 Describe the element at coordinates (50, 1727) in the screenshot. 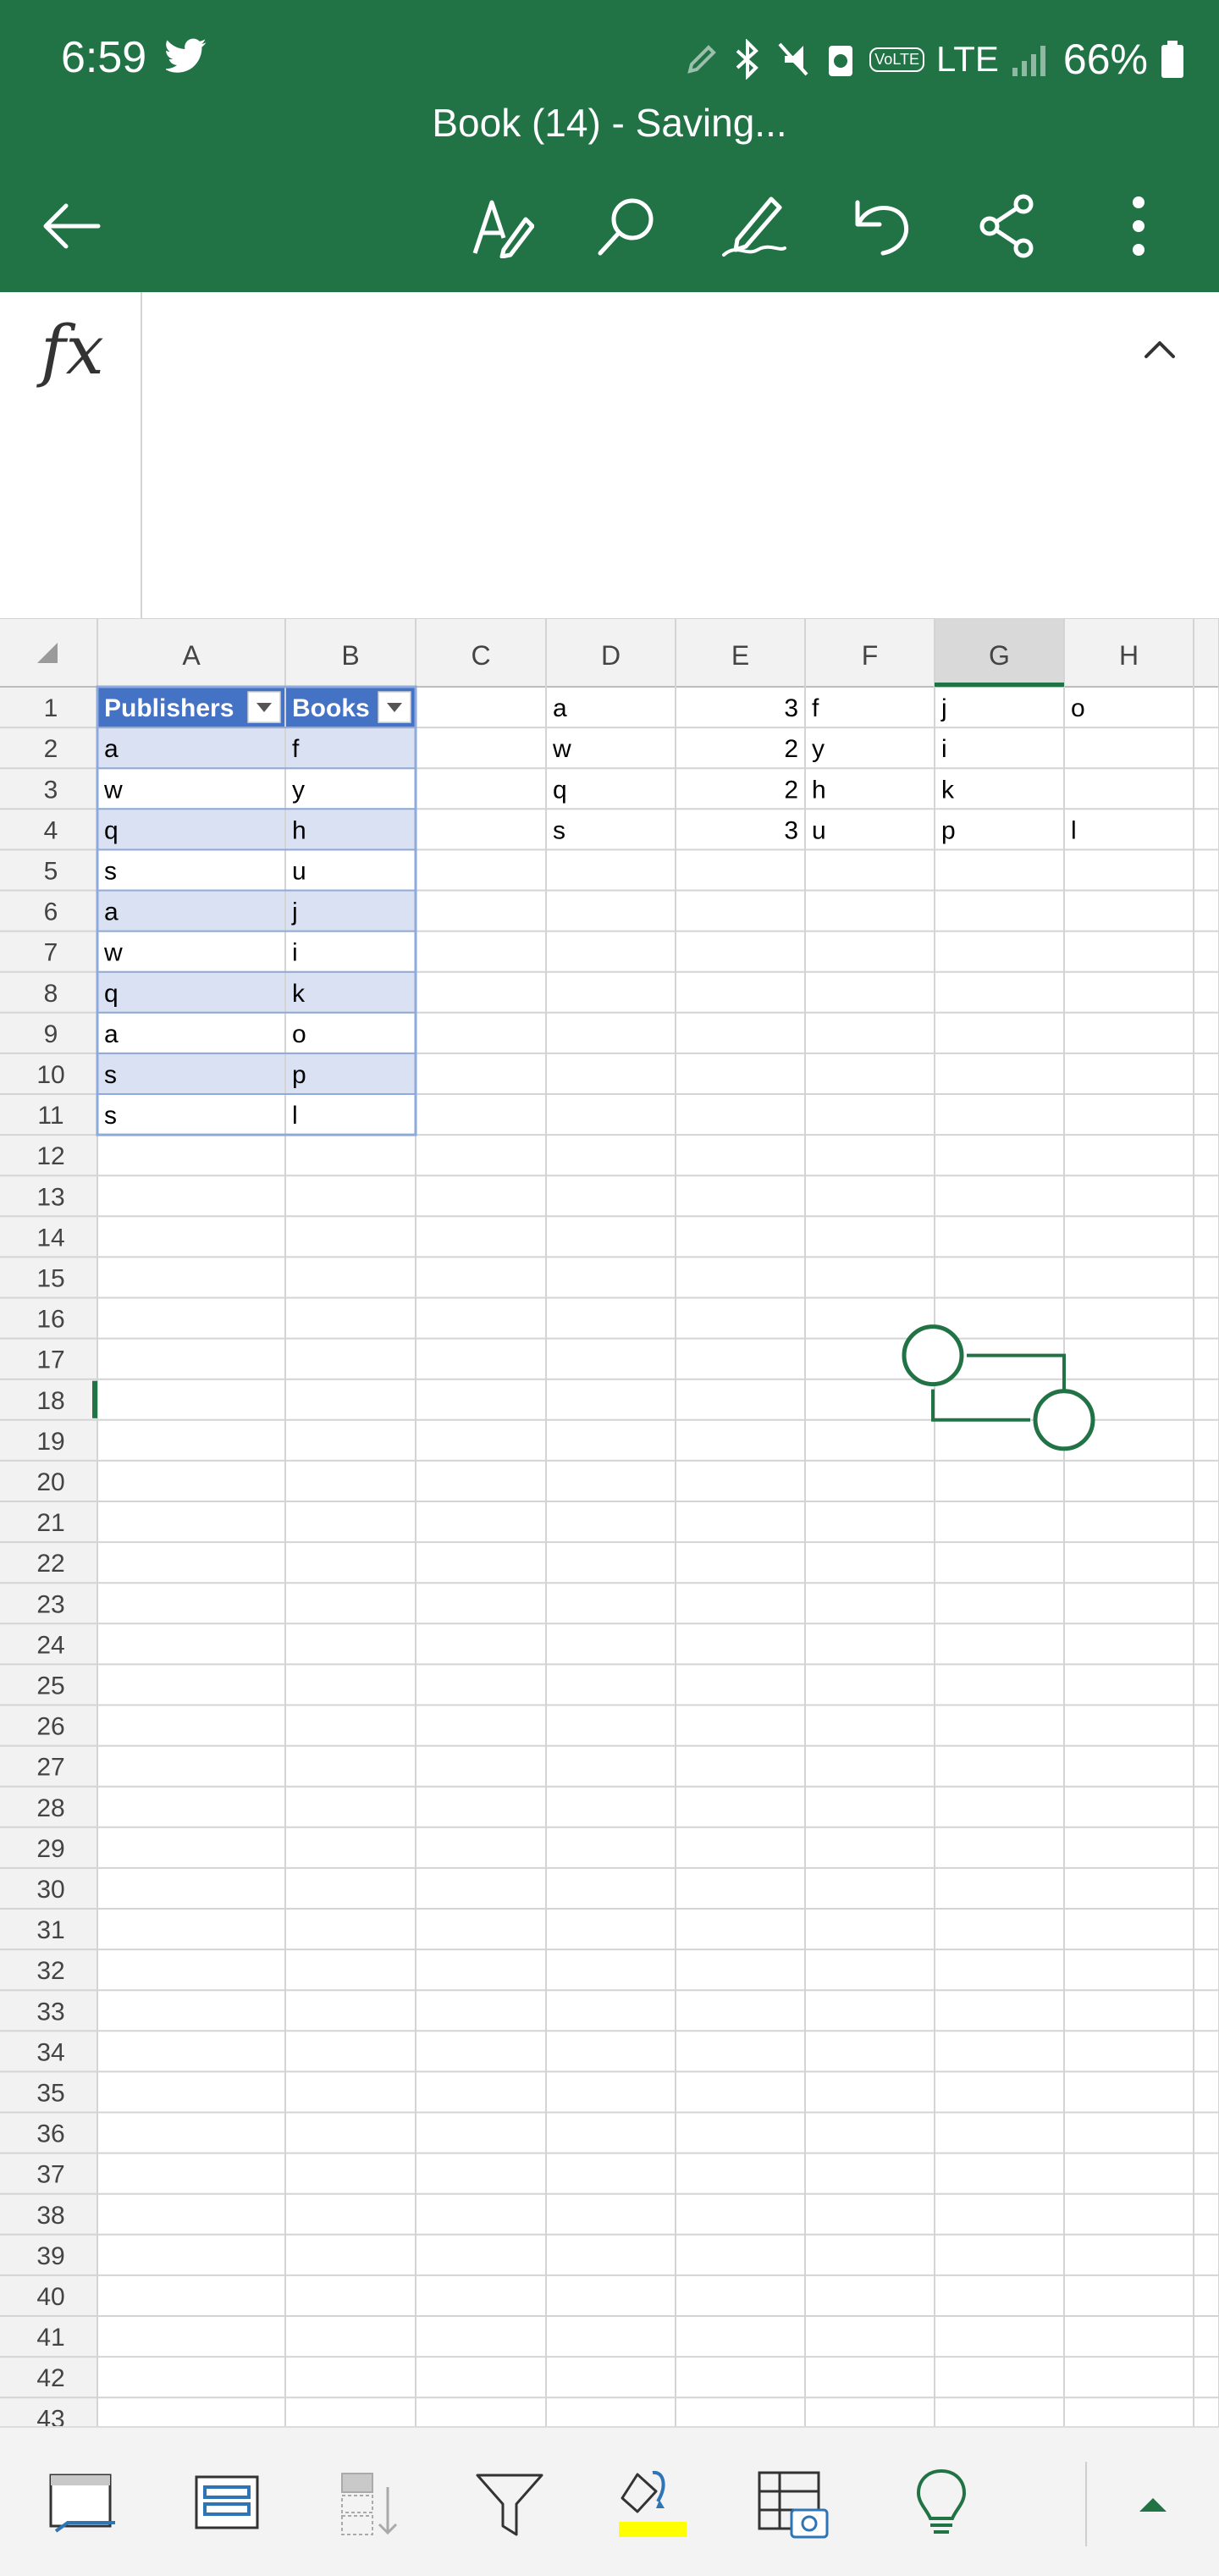

I see `row-header: 26` at that location.